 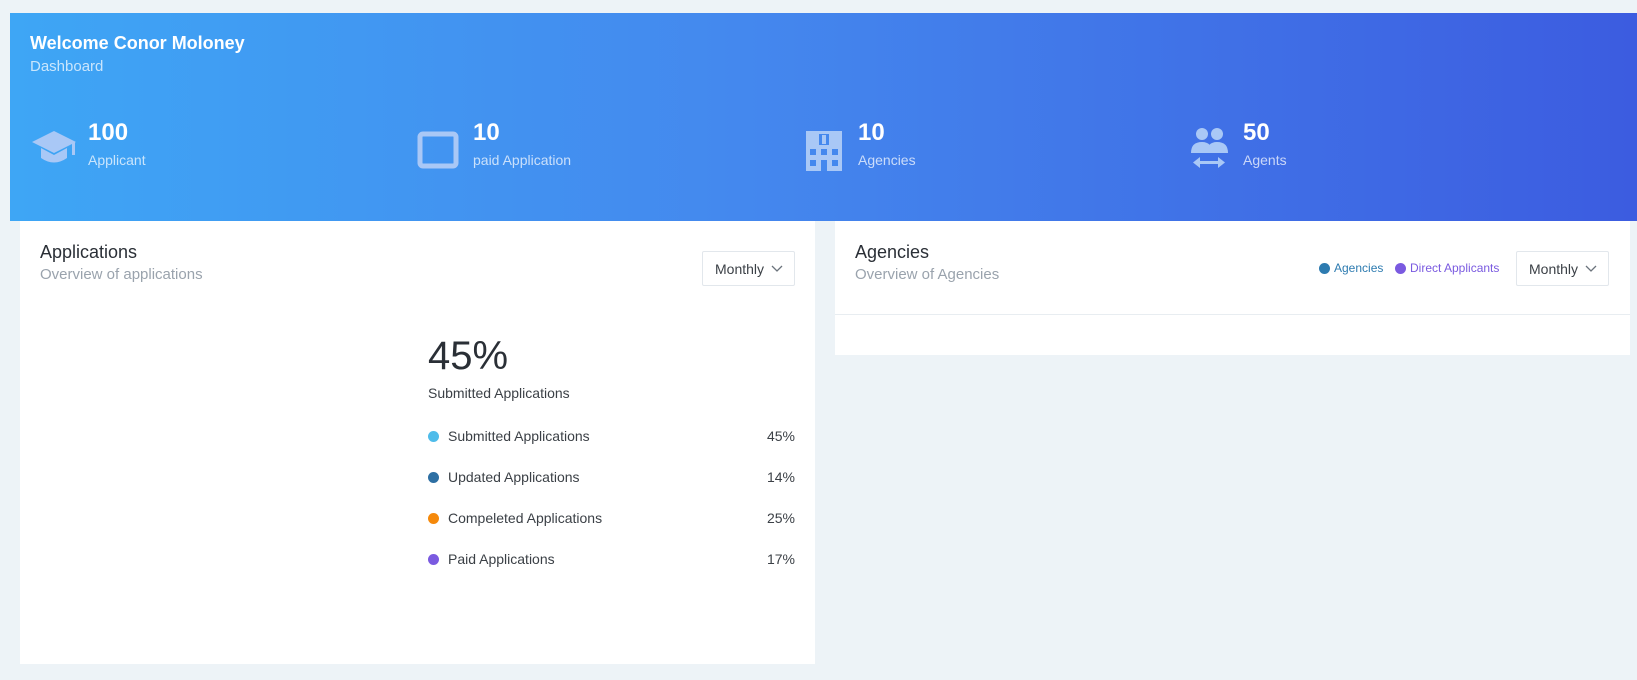 I want to click on stat-label: Agencies, so click(x=887, y=160).